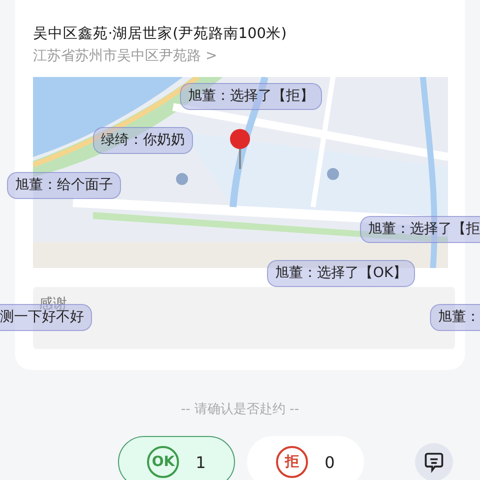 Image resolution: width=480 pixels, height=480 pixels. Describe the element at coordinates (455, 317) in the screenshot. I see `danmaku-comment: 旭董：` at that location.